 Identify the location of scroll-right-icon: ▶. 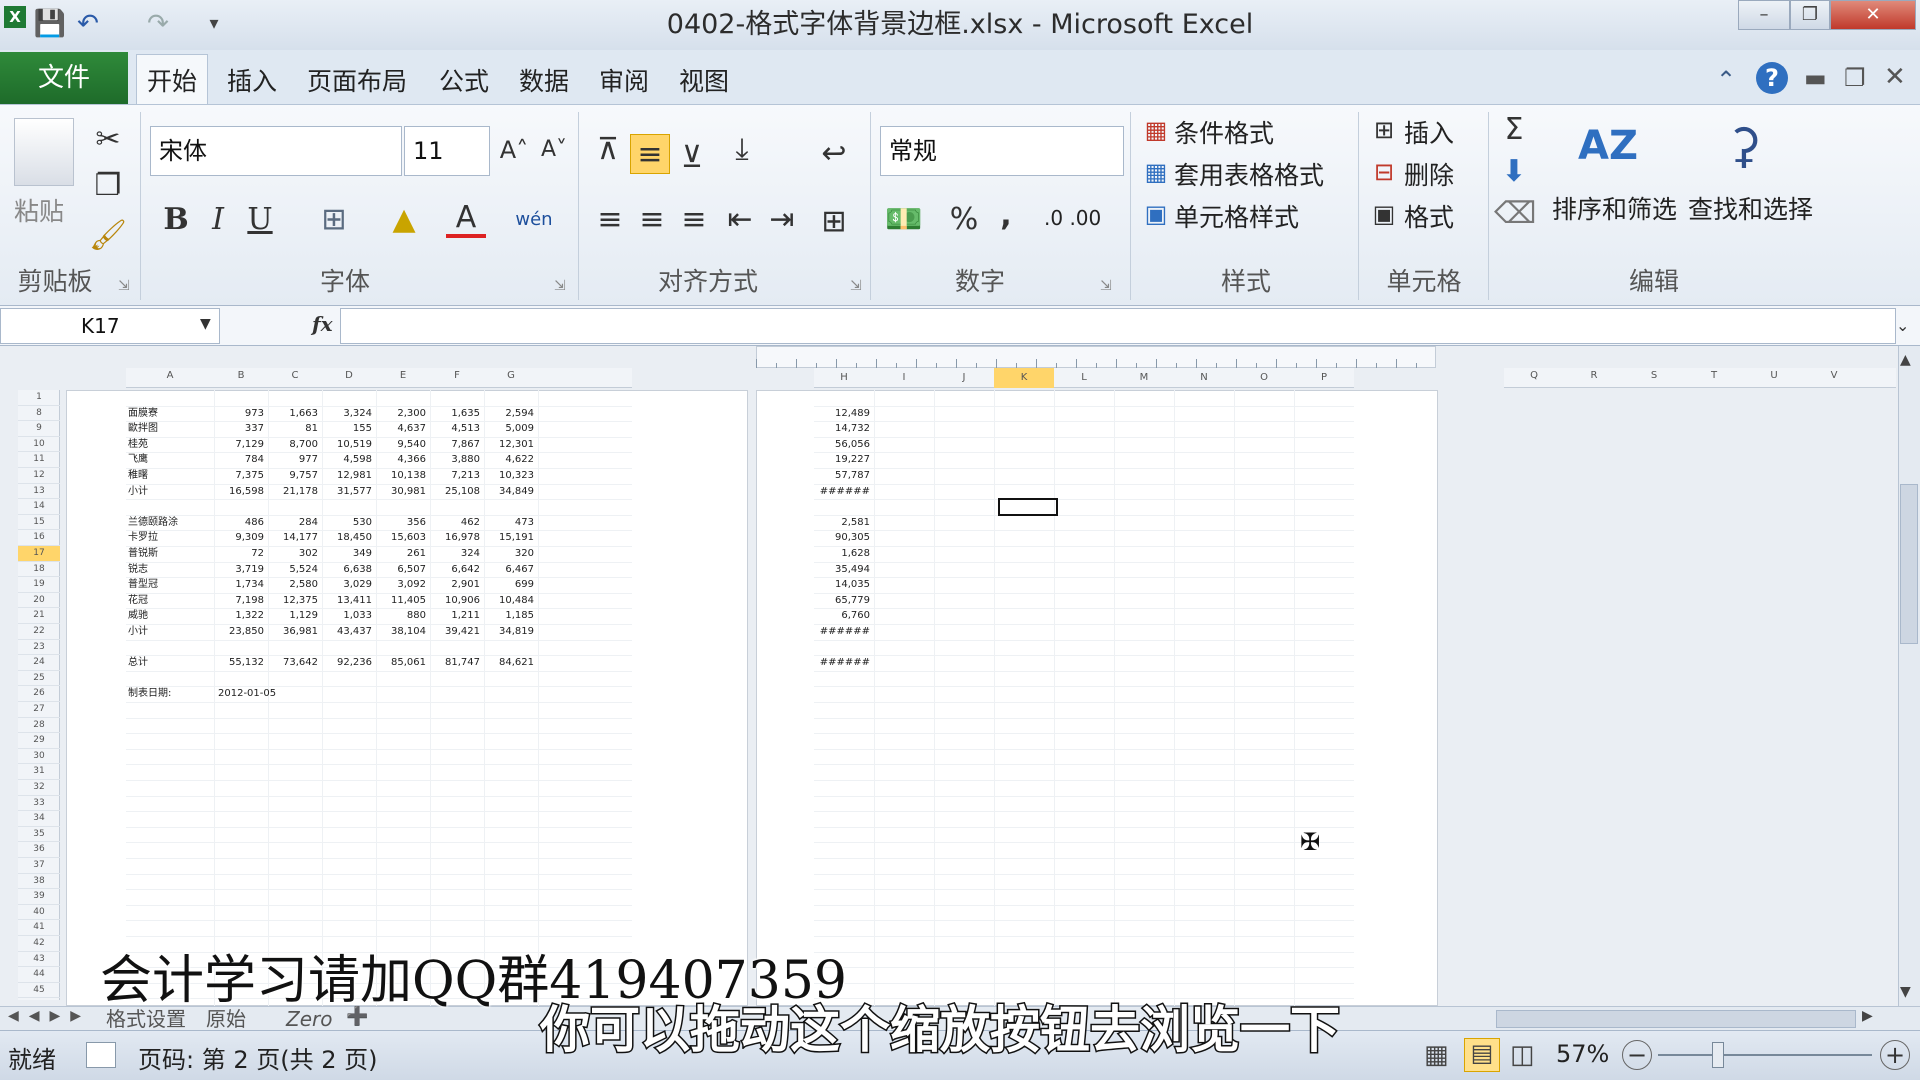
(1867, 1016).